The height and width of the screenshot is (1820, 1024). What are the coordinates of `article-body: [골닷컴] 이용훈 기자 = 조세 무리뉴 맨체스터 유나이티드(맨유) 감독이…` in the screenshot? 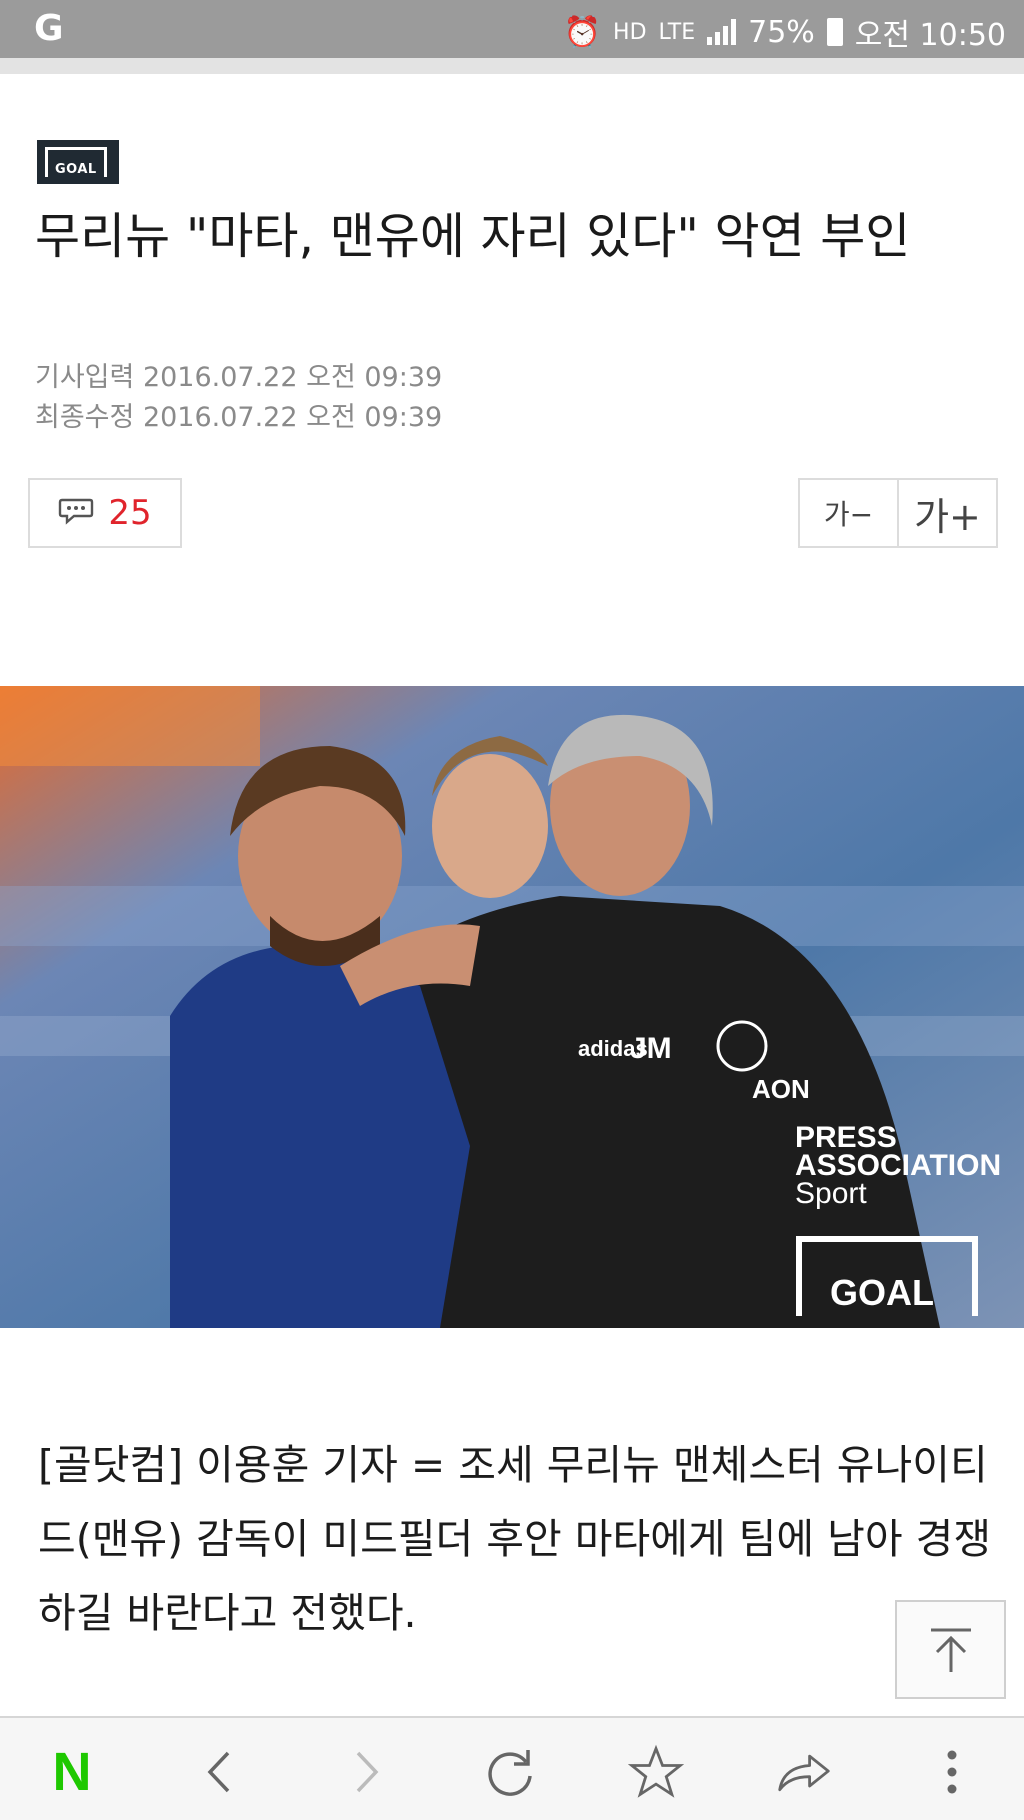 It's located at (515, 1539).